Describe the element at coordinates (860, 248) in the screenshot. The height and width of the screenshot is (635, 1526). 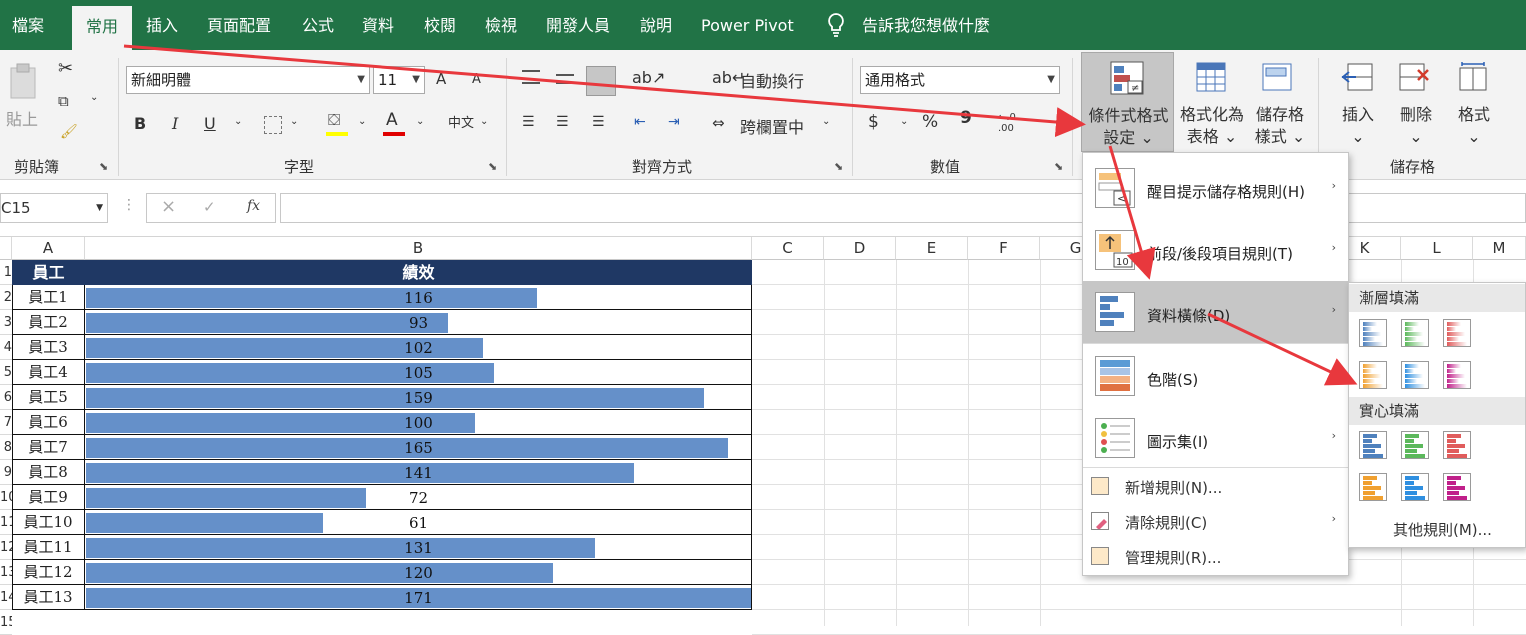
I see `column-header-d: D` at that location.